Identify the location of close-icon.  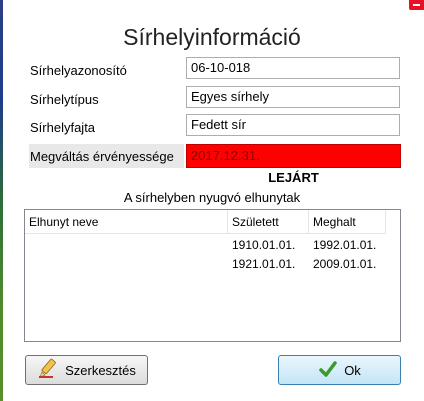
(416, 5).